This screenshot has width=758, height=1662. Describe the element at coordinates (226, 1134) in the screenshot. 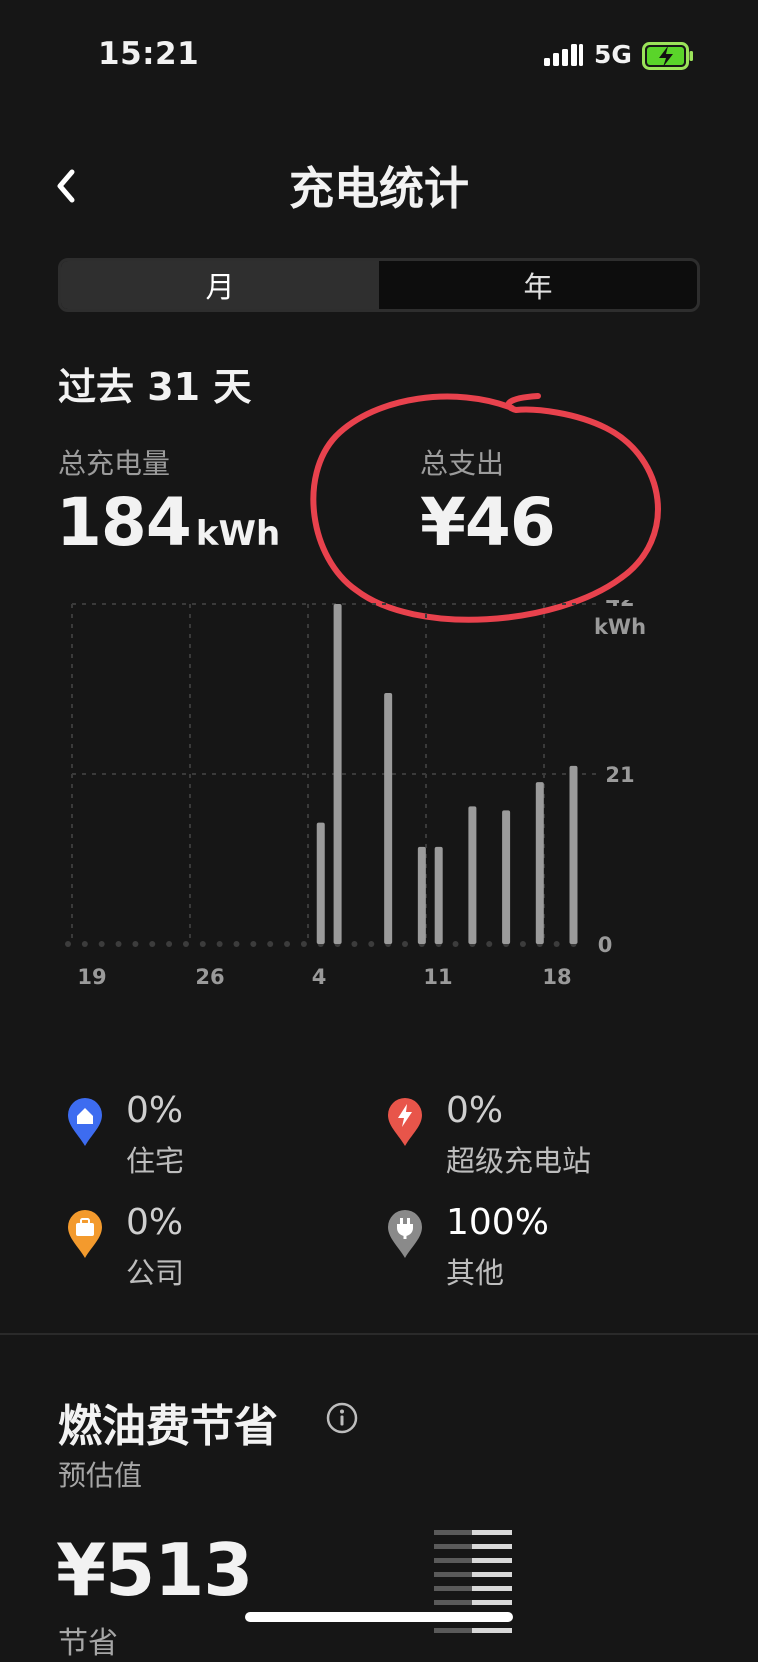

I see `legend-home: 0% 住宅` at that location.